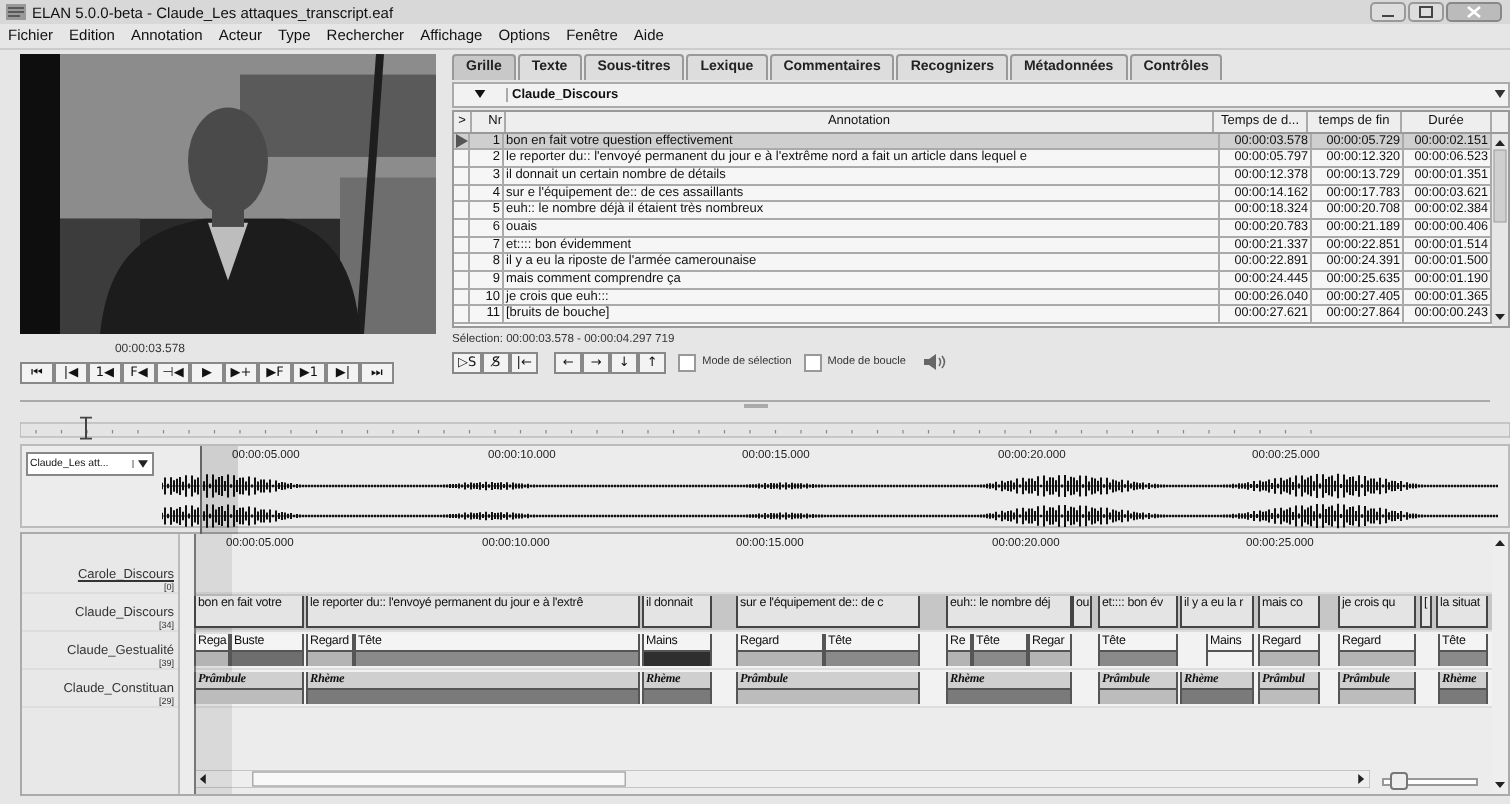 The image size is (1510, 804). Describe the element at coordinates (933, 362) in the screenshot. I see `speaker-icon` at that location.